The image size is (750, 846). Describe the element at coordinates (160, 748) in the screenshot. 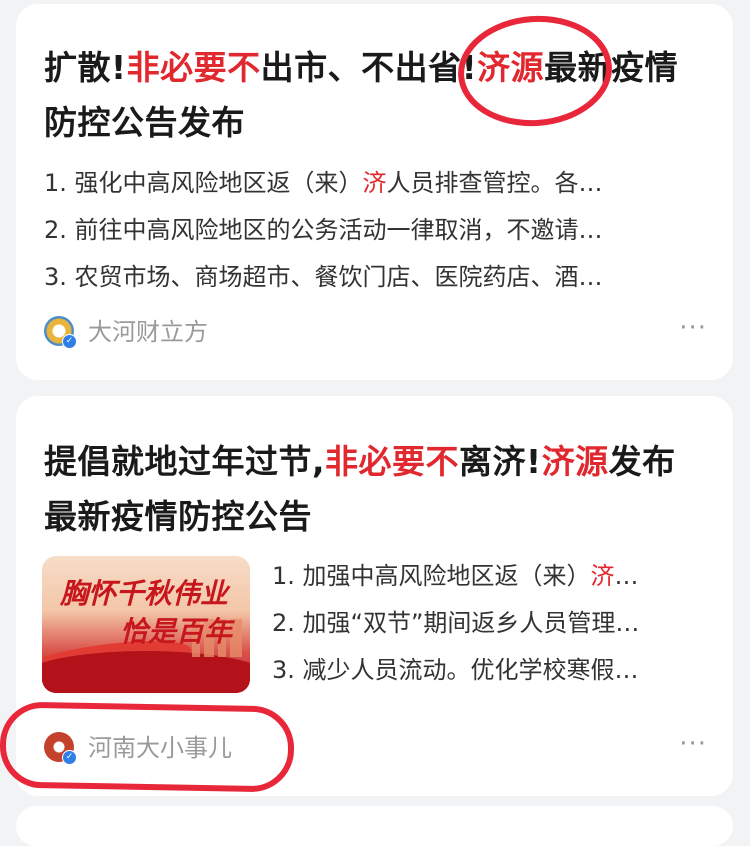

I see `author-name: 河南大小事儿` at that location.